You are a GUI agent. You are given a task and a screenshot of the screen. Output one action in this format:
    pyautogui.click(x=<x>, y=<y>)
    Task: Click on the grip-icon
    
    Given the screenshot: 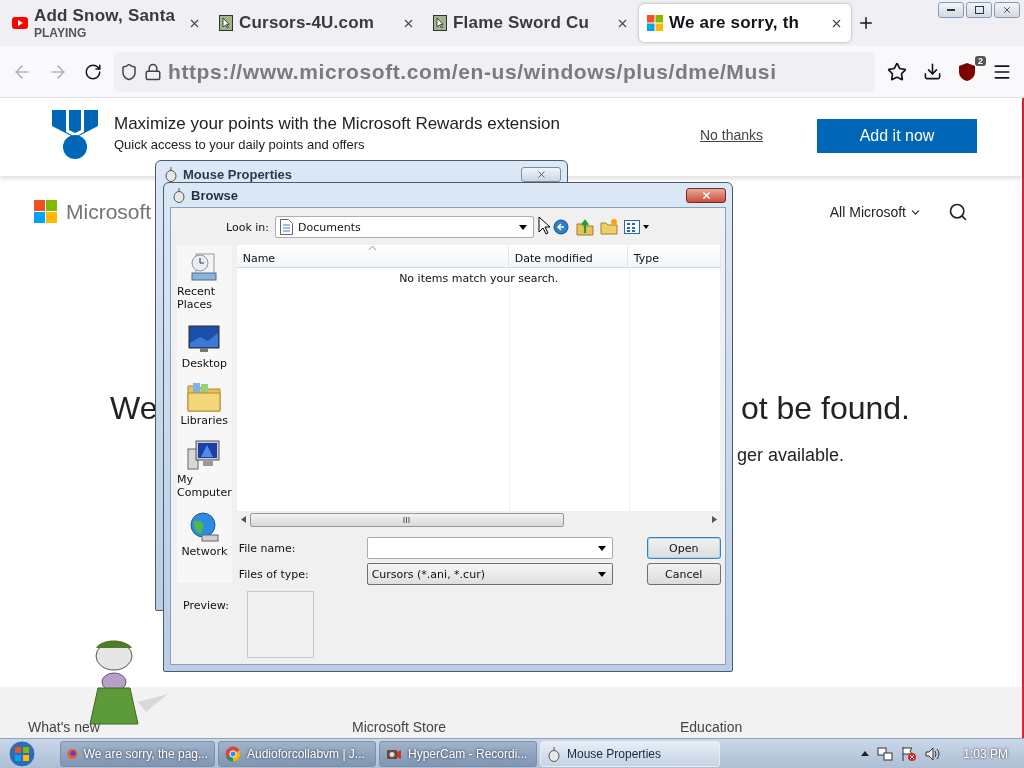 What is the action you would take?
    pyautogui.click(x=407, y=519)
    